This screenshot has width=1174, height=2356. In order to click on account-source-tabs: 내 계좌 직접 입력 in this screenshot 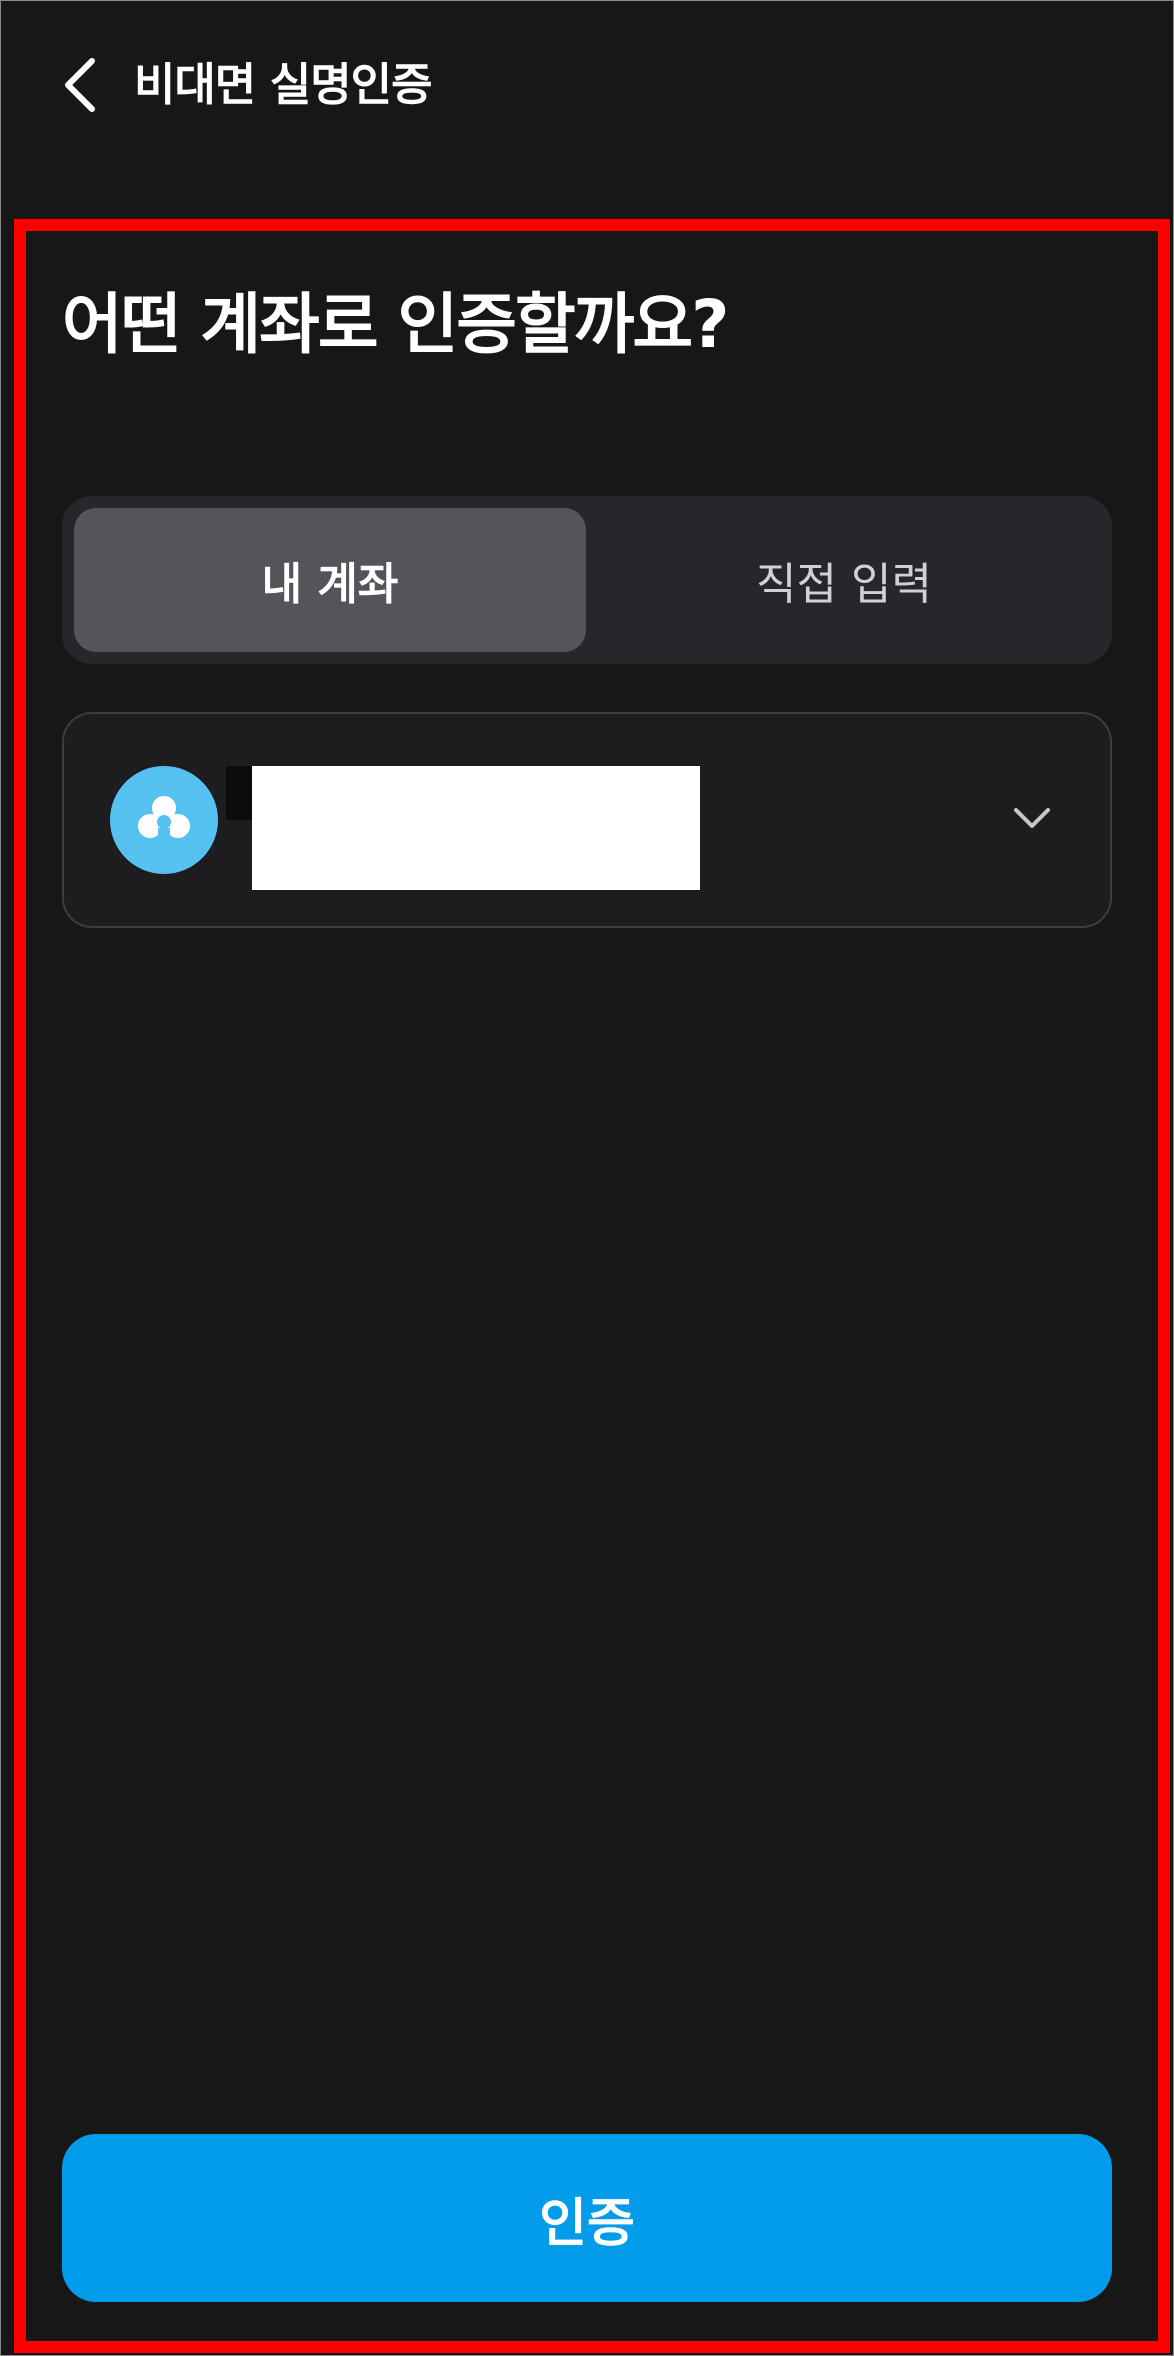, I will do `click(587, 580)`.